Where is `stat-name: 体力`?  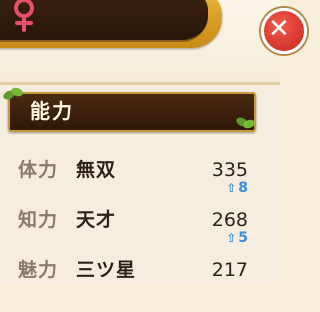
stat-name: 体力 is located at coordinates (38, 170).